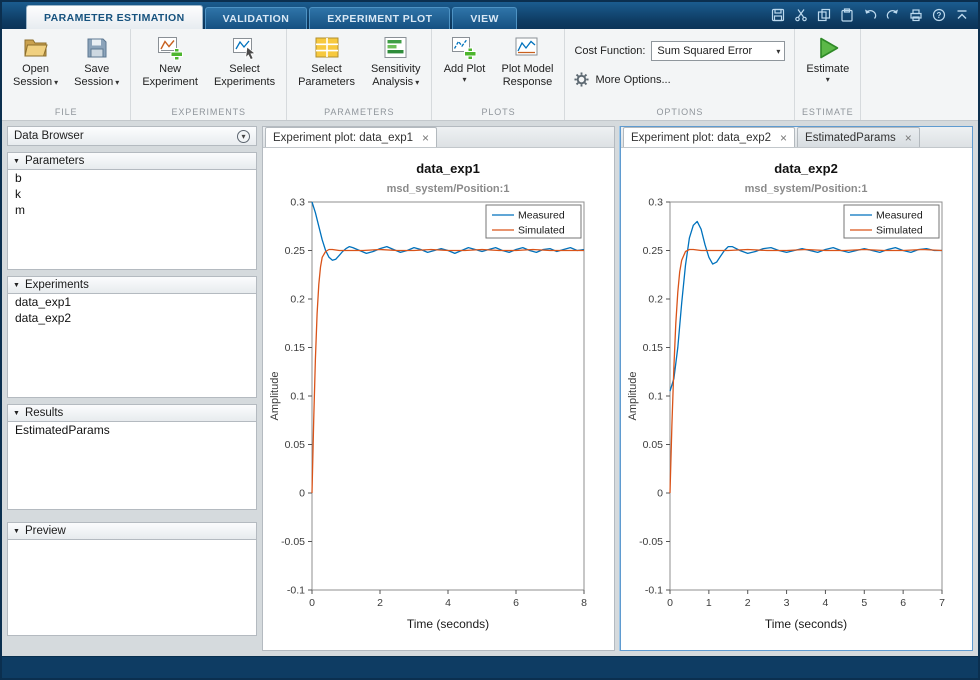 This screenshot has width=980, height=680. I want to click on svg-text: 0.25, so click(652, 251).